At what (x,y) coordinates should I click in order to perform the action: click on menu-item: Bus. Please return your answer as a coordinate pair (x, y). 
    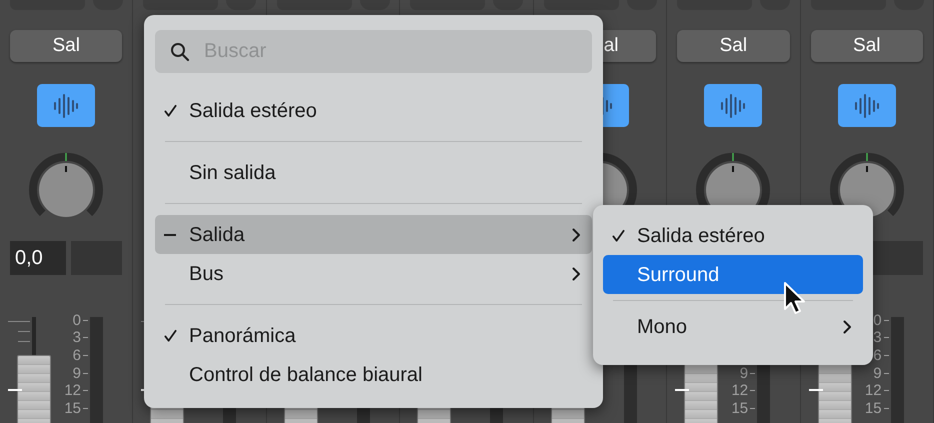
    Looking at the image, I should click on (373, 273).